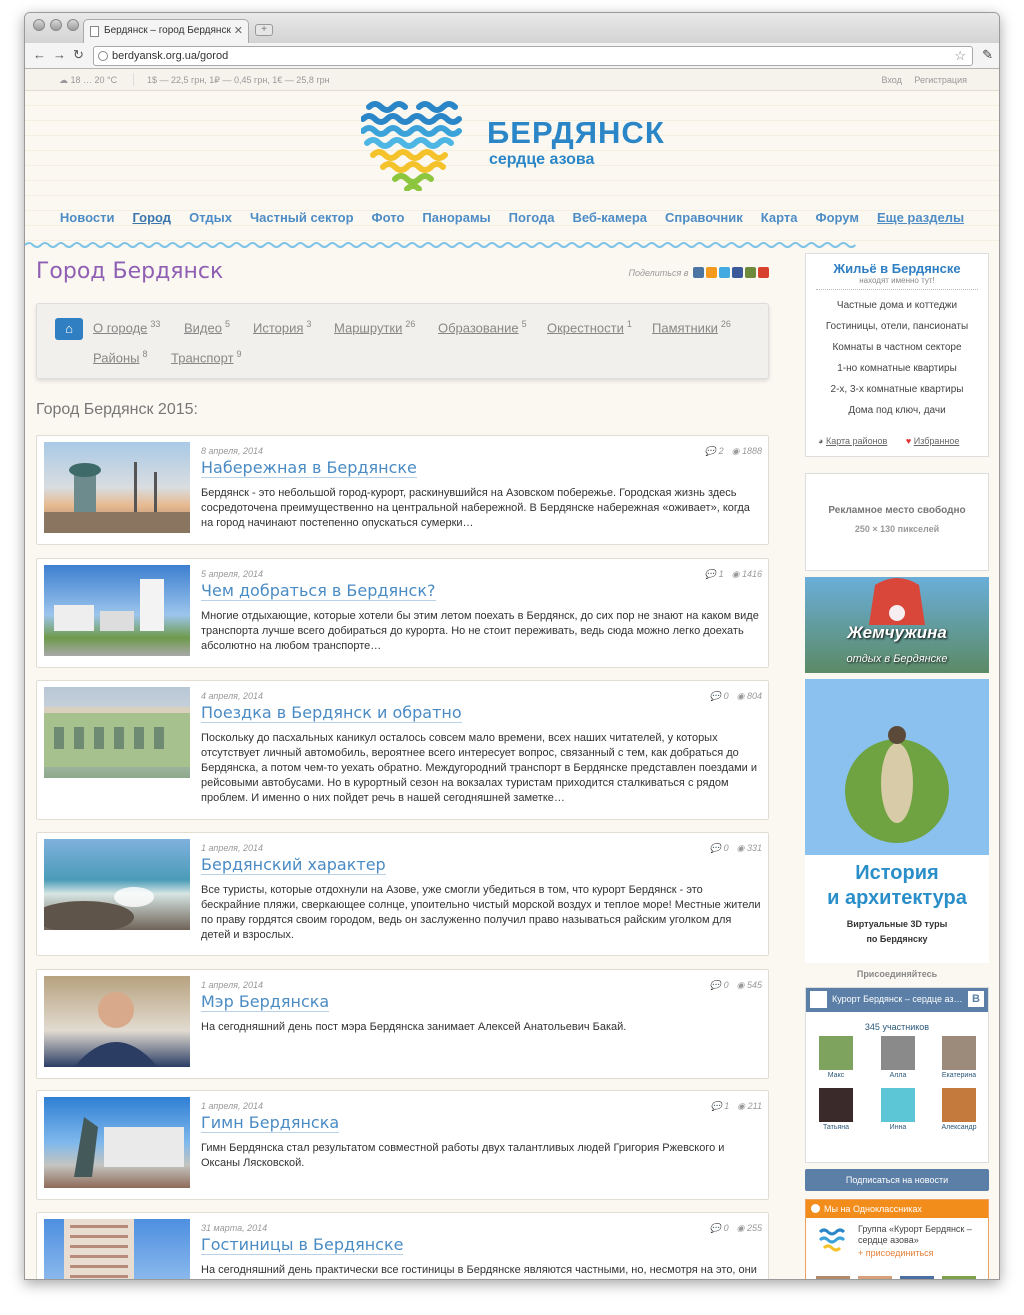 This screenshot has width=1024, height=1315. I want to click on vk-header: Курорт Бердянск – сердце аз… В, so click(897, 1000).